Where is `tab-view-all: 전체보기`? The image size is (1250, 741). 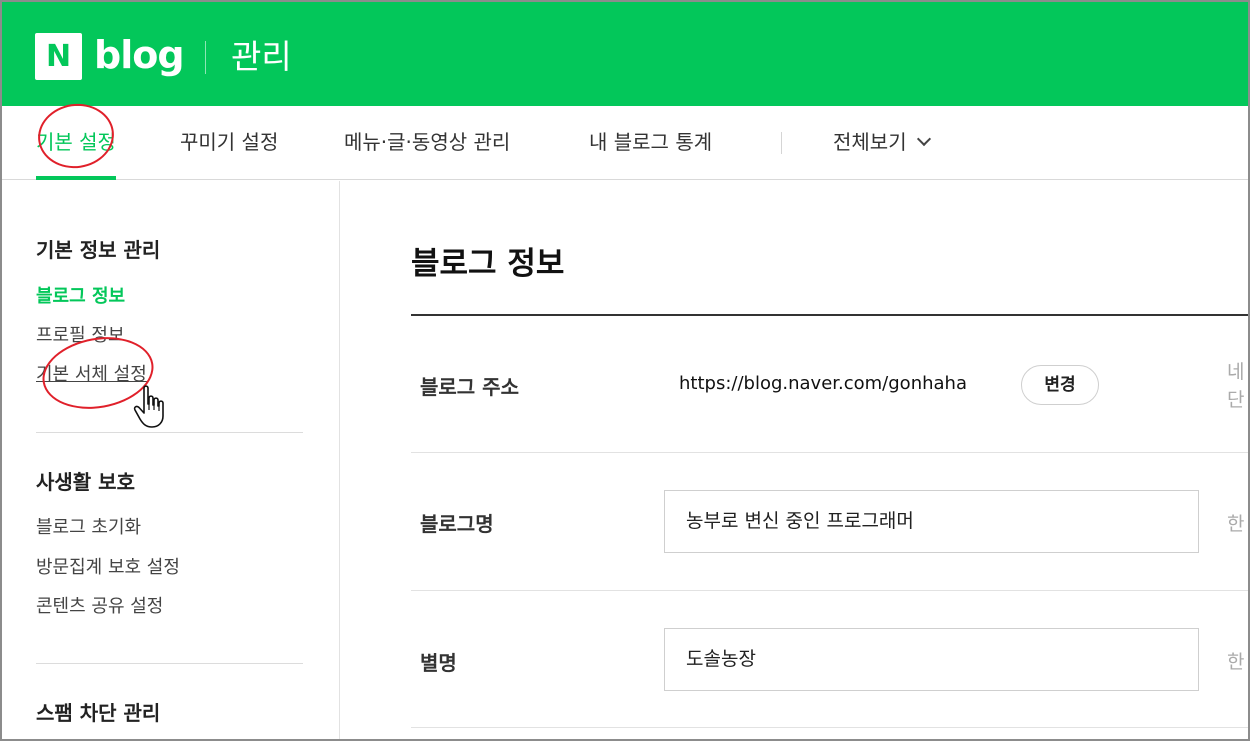 tab-view-all: 전체보기 is located at coordinates (882, 143).